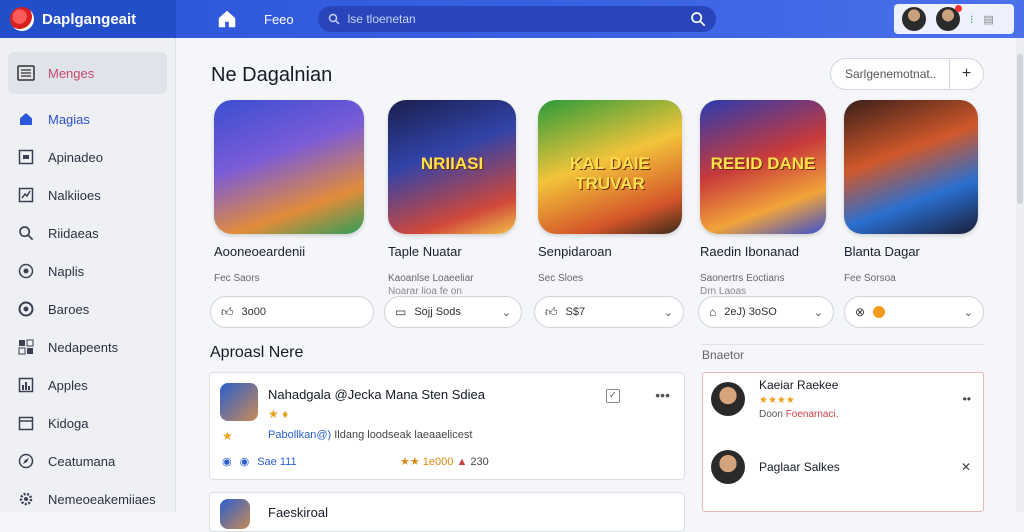 The width and height of the screenshot is (1024, 532). I want to click on rating-value: 3o00, so click(254, 312).